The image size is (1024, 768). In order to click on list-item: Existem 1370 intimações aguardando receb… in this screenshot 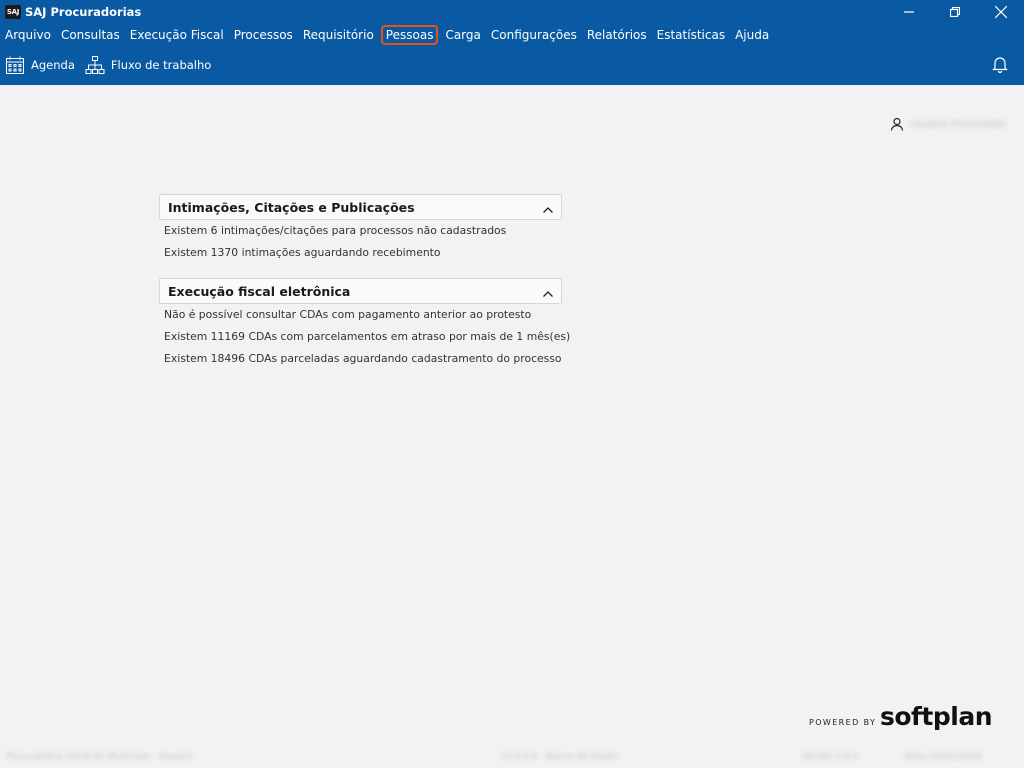, I will do `click(360, 253)`.